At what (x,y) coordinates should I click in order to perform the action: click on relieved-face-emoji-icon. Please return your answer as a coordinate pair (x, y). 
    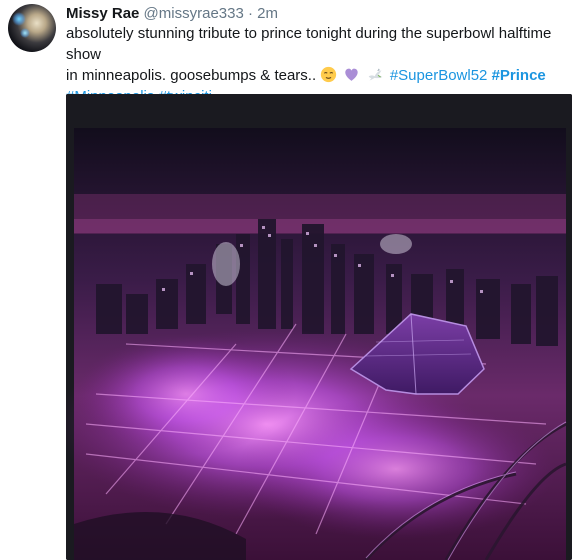
    Looking at the image, I should click on (329, 74).